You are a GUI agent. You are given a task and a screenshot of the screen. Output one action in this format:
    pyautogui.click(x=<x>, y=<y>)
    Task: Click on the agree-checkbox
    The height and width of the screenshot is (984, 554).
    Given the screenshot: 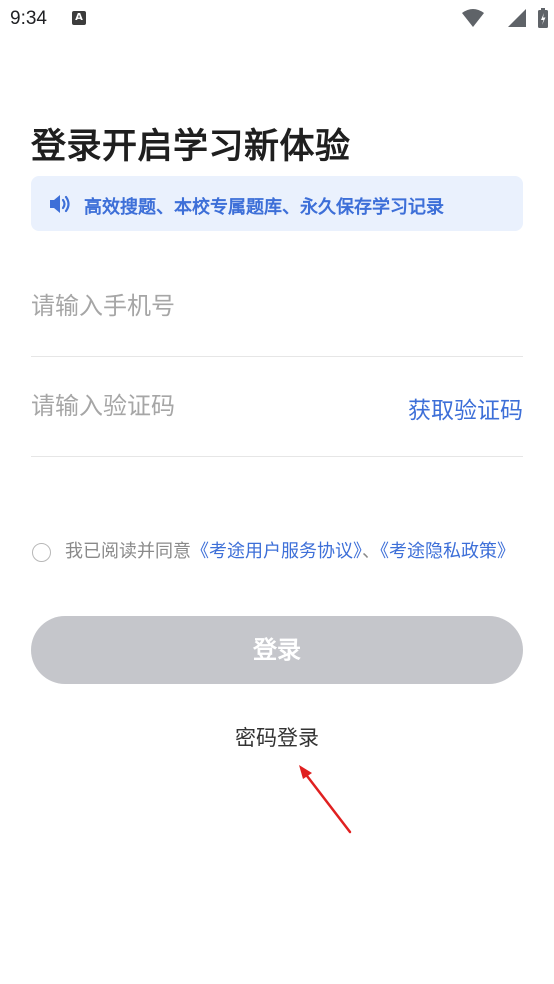 What is the action you would take?
    pyautogui.click(x=41, y=552)
    